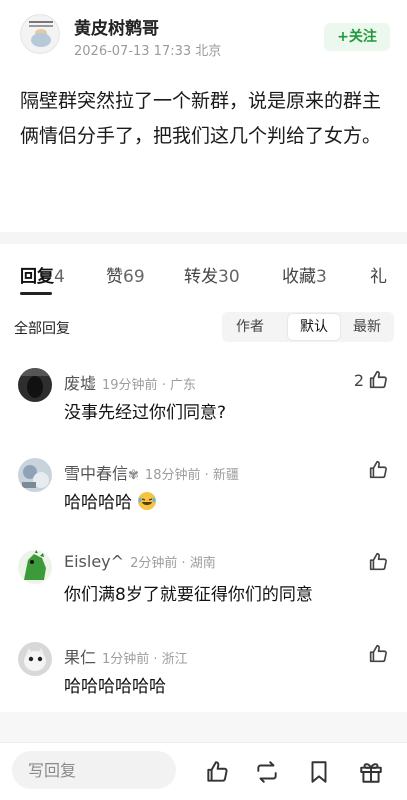  I want to click on tab-likes-label: 赞, so click(114, 277).